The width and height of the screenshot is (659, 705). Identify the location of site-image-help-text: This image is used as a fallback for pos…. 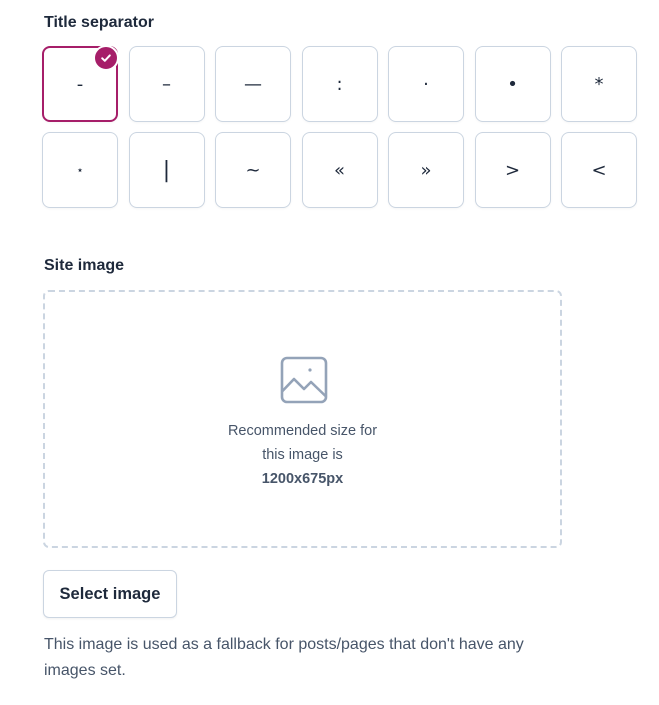
(284, 657).